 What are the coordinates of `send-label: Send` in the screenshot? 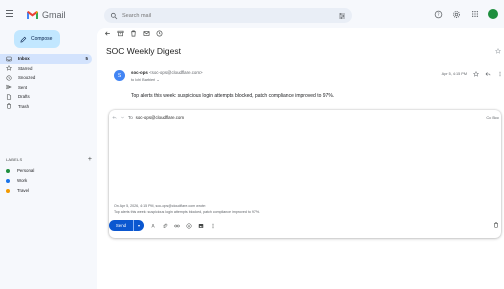 It's located at (121, 225).